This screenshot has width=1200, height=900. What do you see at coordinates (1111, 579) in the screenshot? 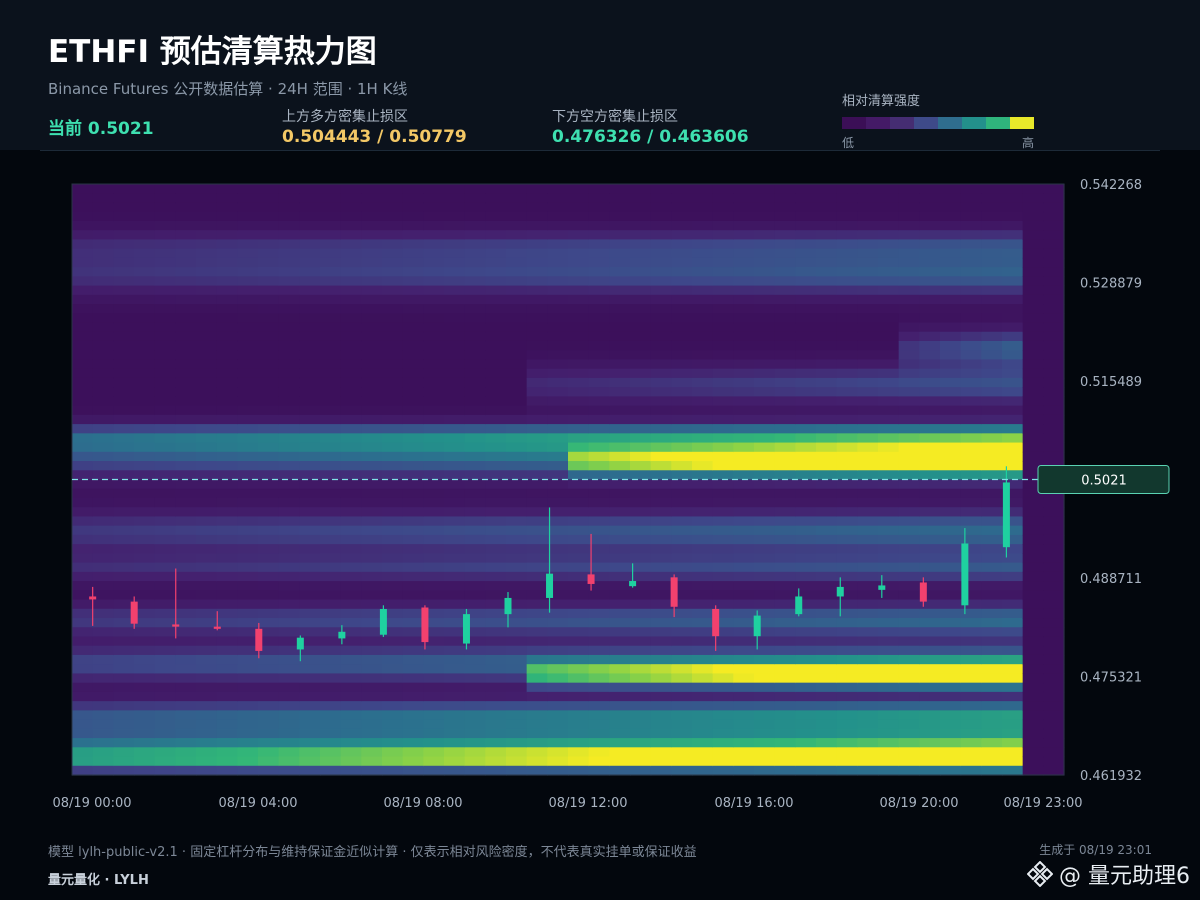
I see `y-tick-label: 0.488711` at bounding box center [1111, 579].